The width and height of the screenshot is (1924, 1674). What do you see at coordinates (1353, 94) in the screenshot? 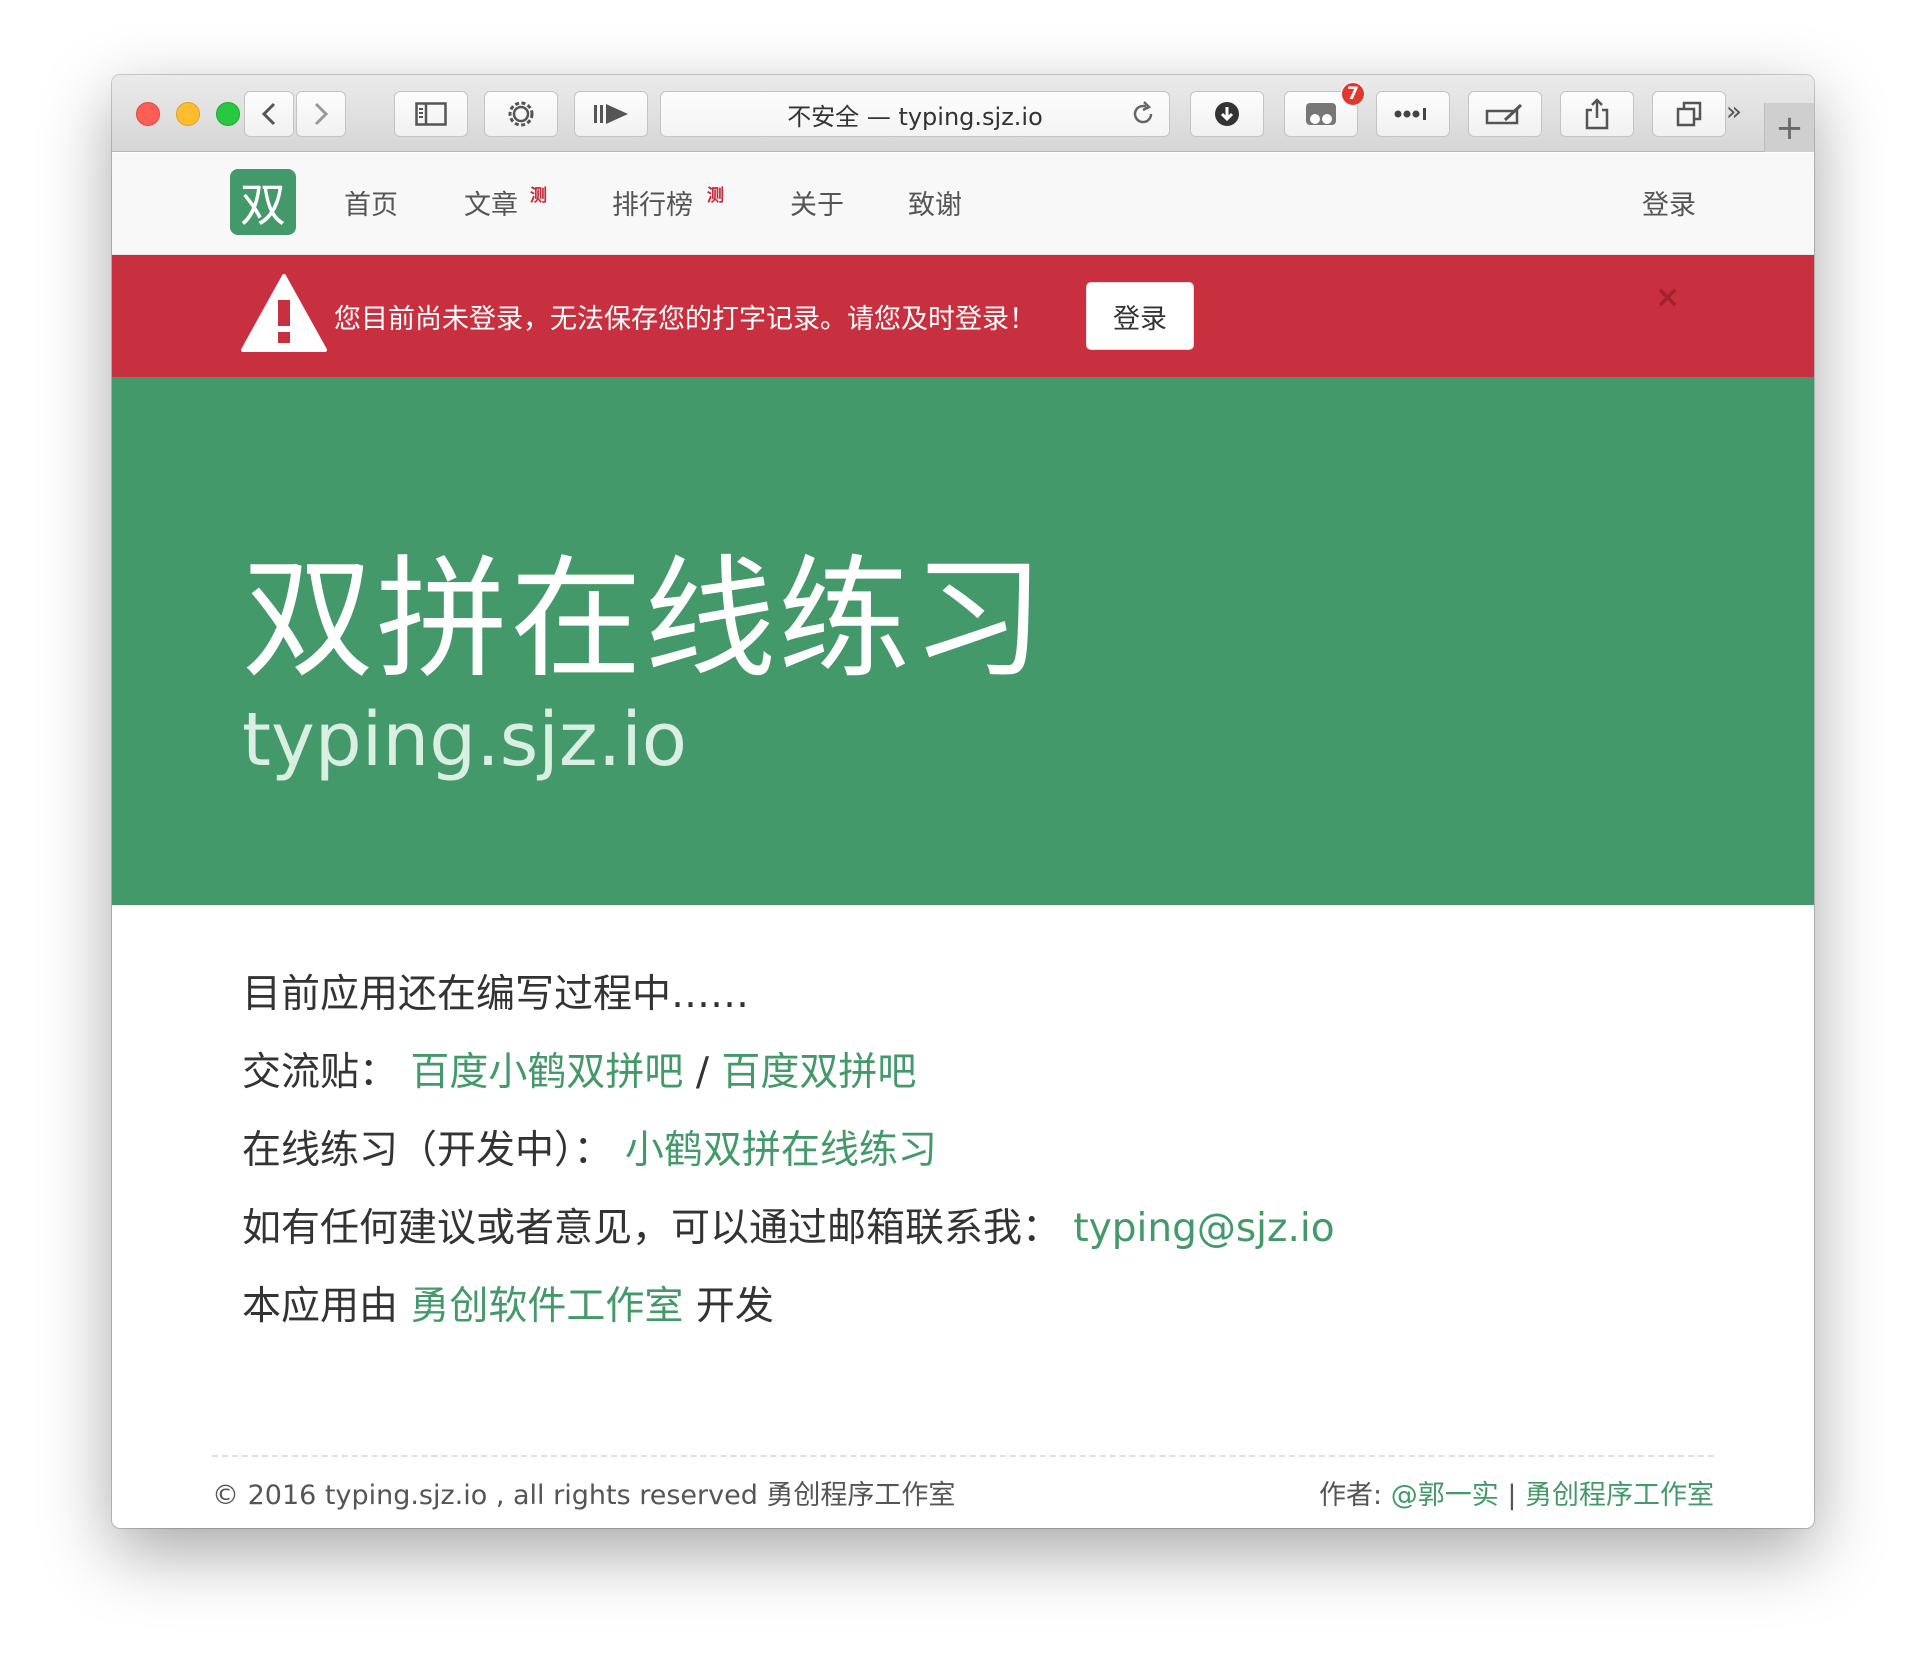
I see `extension-badge: 7` at bounding box center [1353, 94].